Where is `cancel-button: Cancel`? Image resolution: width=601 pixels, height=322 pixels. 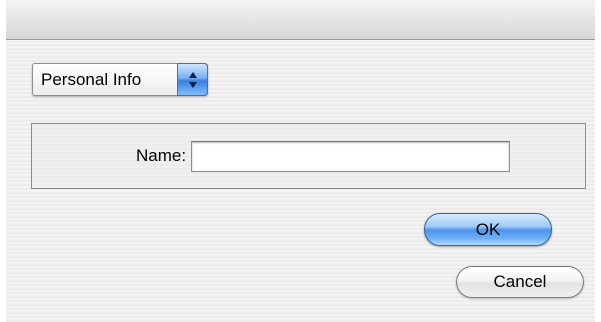
cancel-button: Cancel is located at coordinates (520, 282).